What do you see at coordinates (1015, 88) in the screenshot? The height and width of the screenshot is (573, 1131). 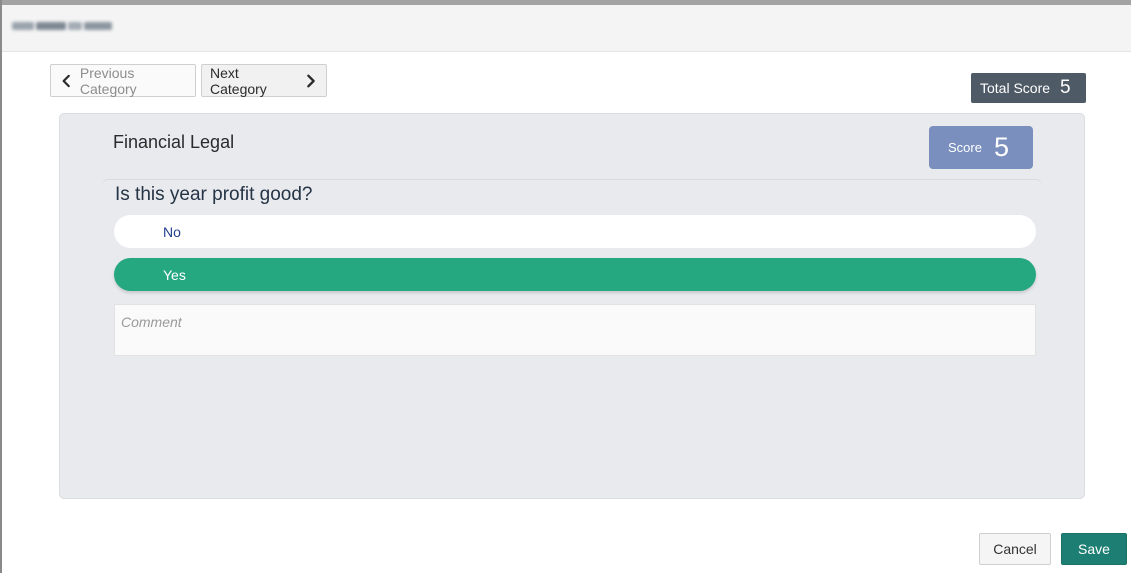 I see `total-score-label: Total Score` at bounding box center [1015, 88].